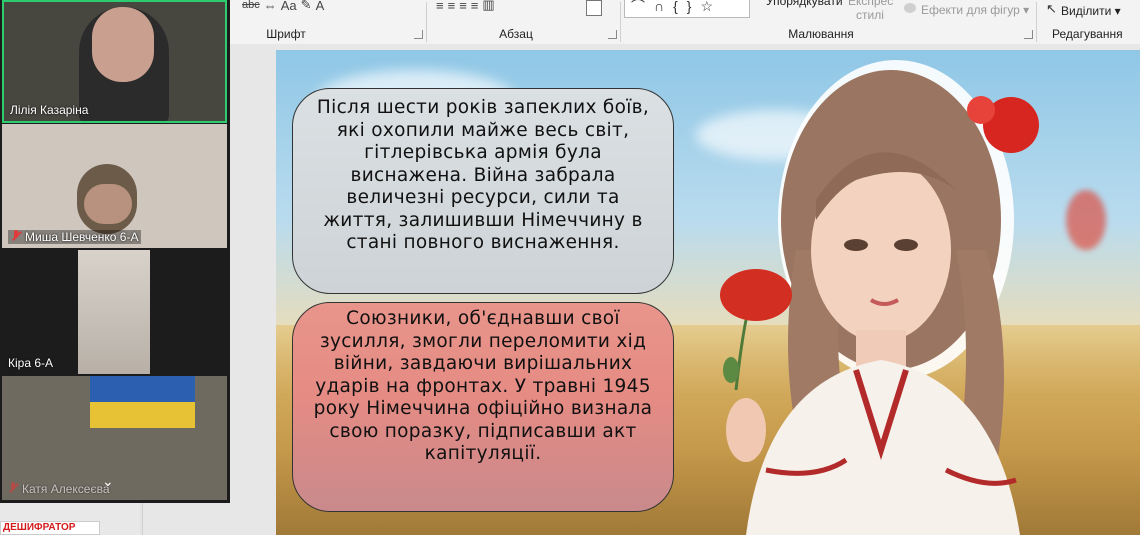 The image size is (1140, 535). Describe the element at coordinates (1051, 9) in the screenshot. I see `cursor-icon: ↖` at that location.